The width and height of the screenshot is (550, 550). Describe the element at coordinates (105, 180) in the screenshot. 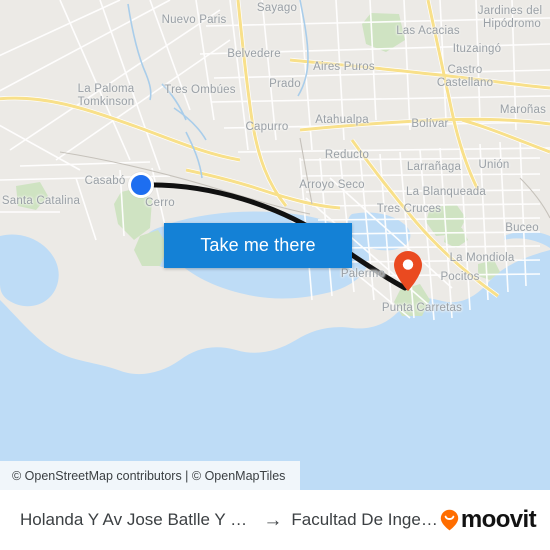

I see `map-label: Casabó` at that location.